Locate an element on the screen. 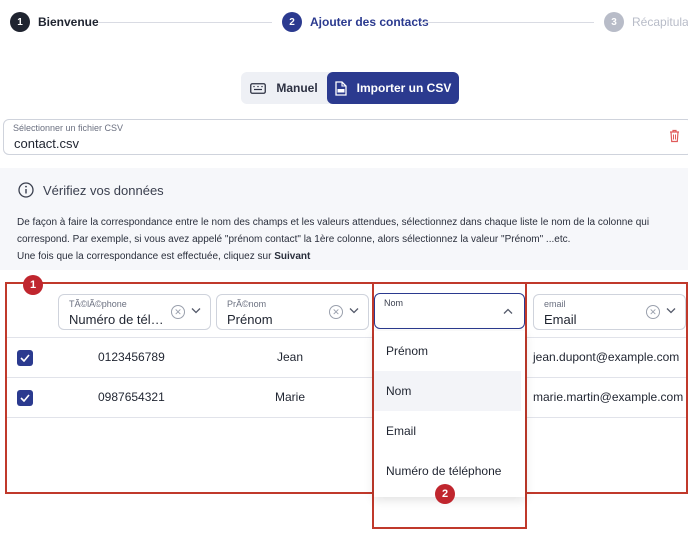  mode-toggle: Manuel Importer un CSV is located at coordinates (350, 88).